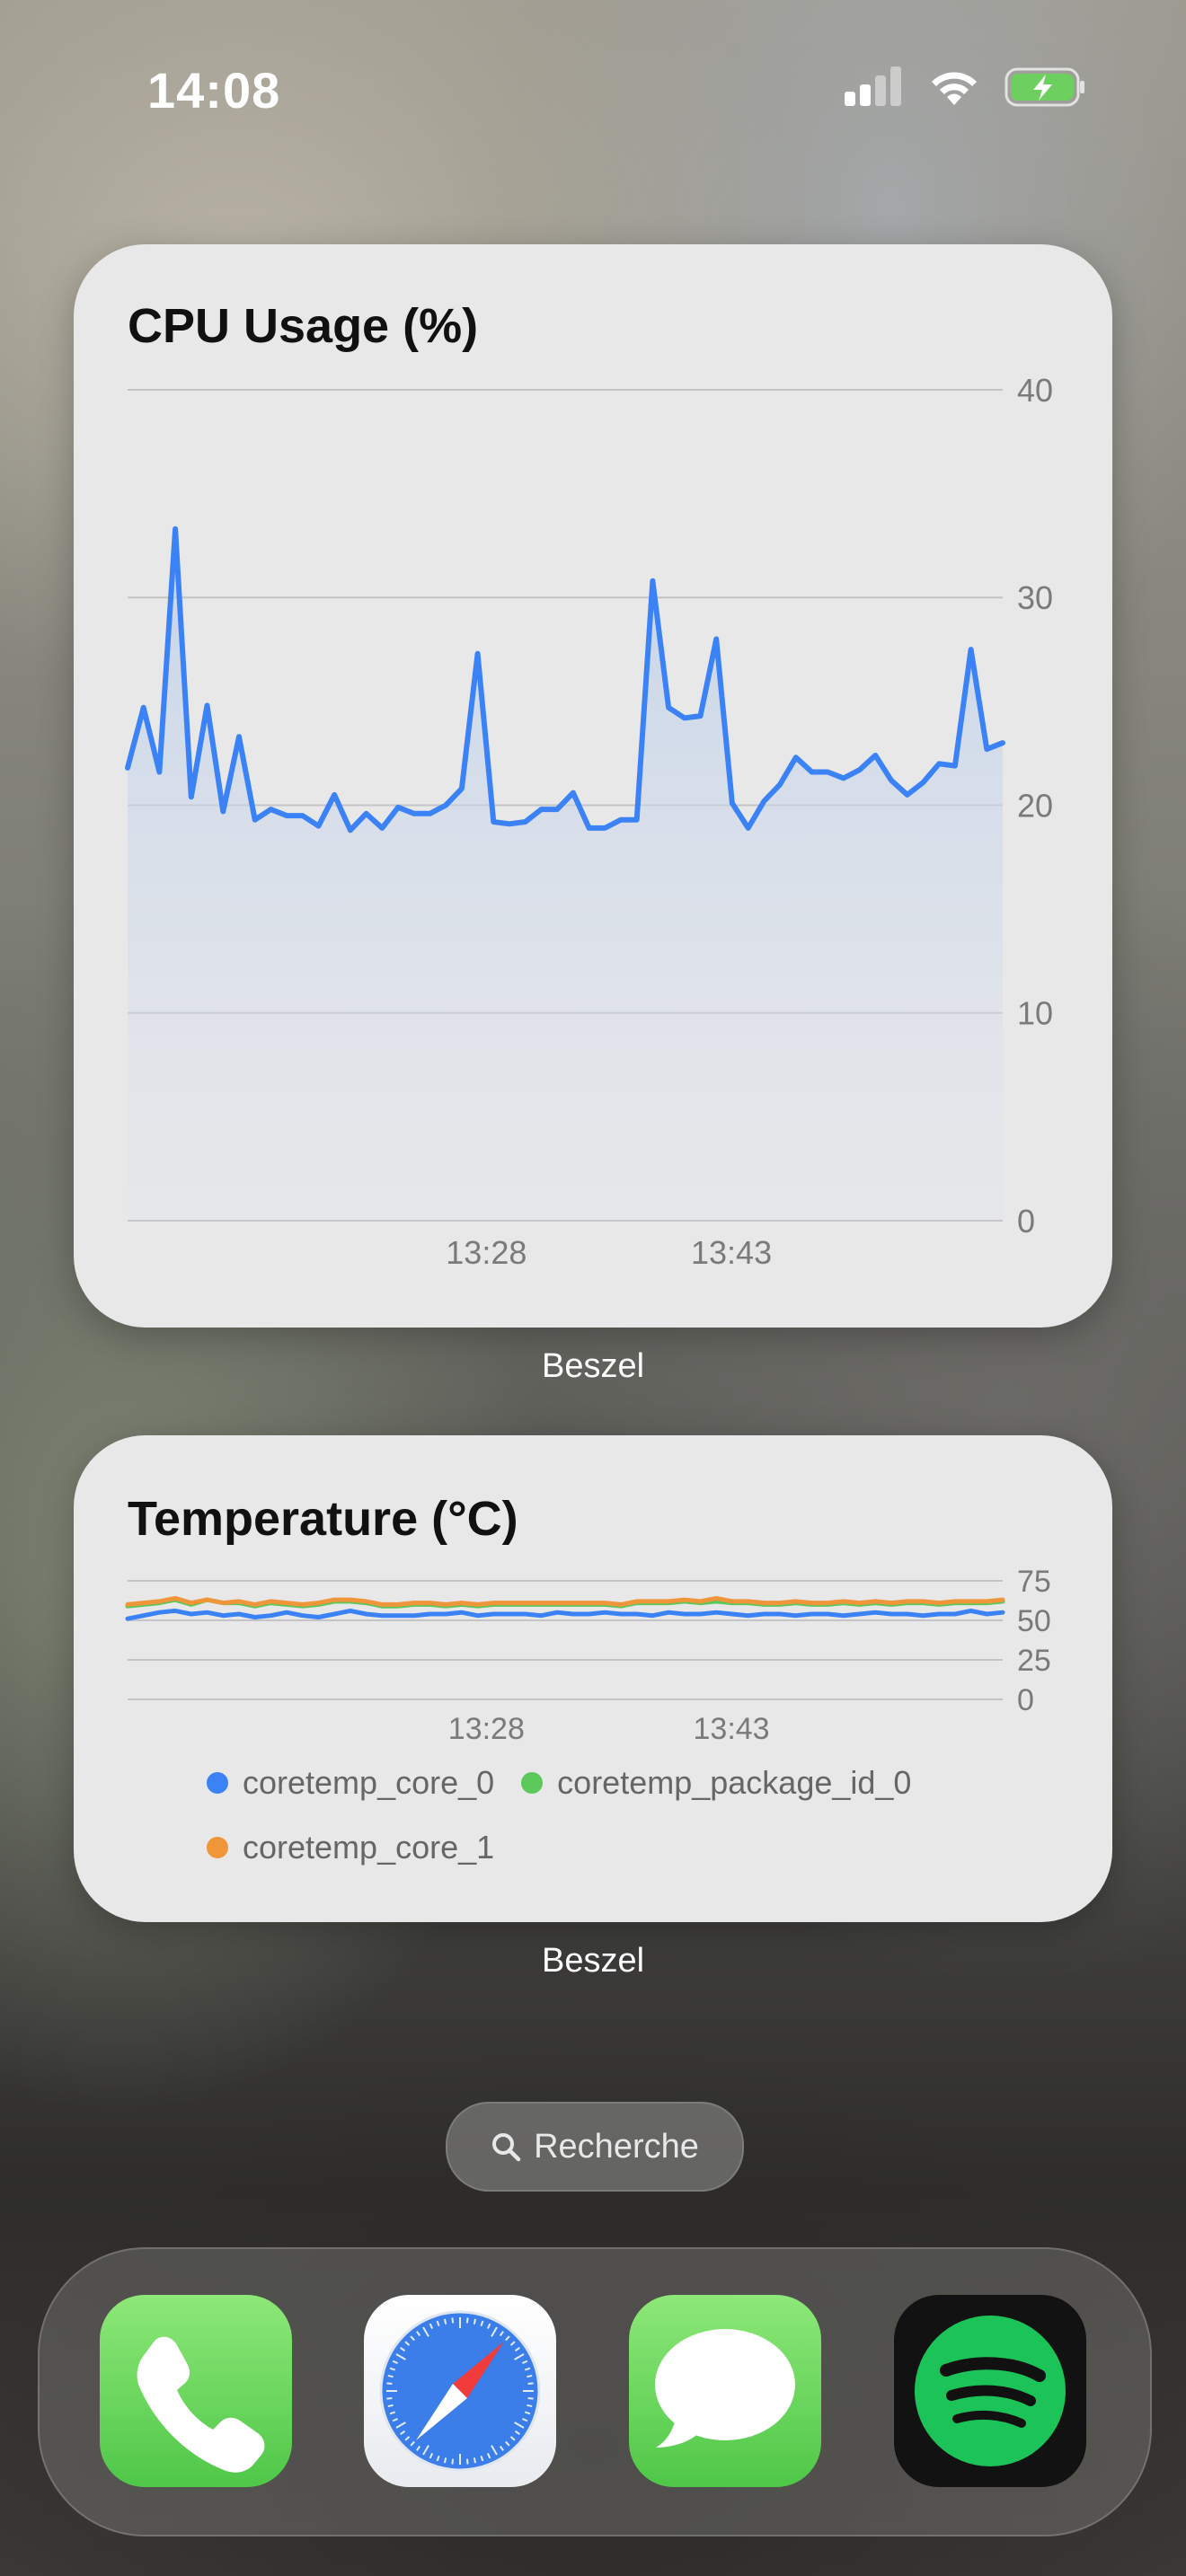  I want to click on y-tick-label: 40, so click(1035, 390).